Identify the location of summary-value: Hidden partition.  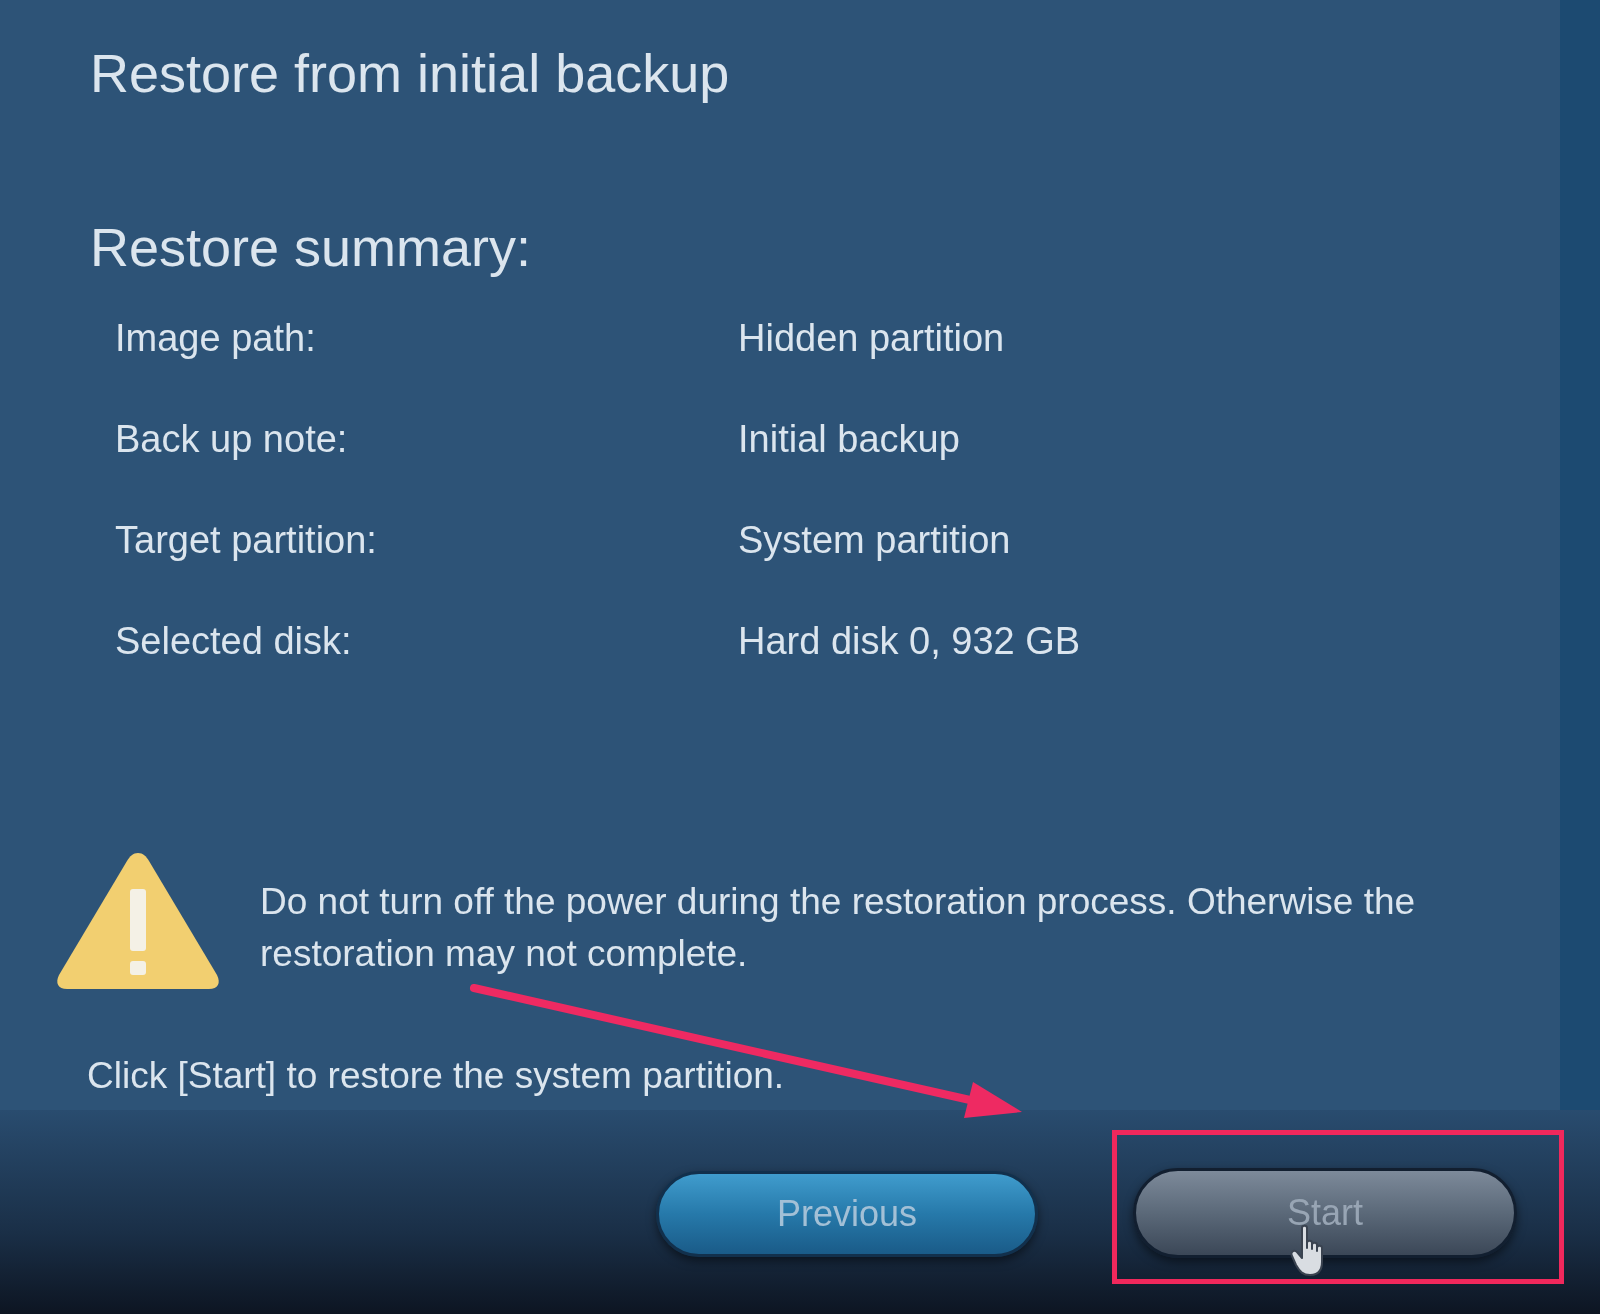
(871, 337).